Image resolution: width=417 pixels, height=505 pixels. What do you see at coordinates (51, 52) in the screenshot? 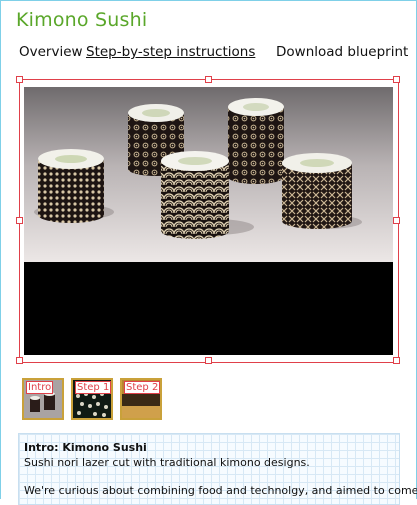
I see `nav-overview-link: Overview` at bounding box center [51, 52].